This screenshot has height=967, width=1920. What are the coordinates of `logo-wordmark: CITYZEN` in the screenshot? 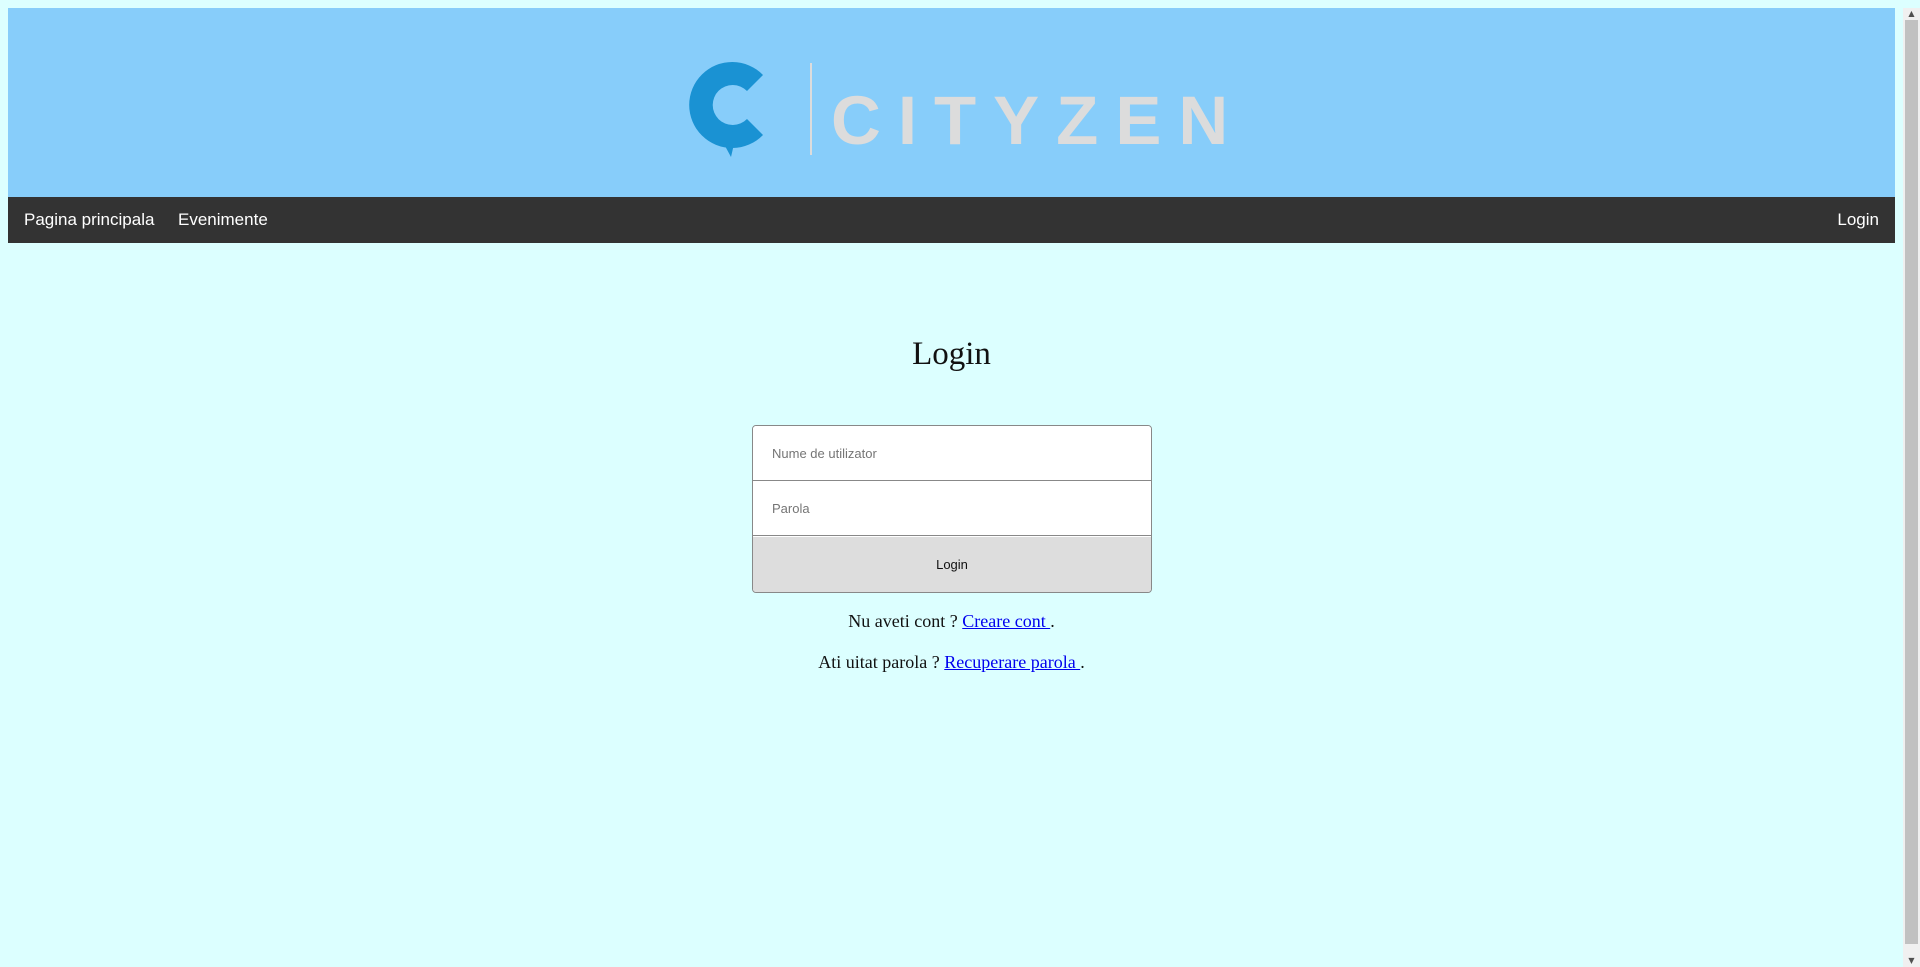 It's located at (1037, 120).